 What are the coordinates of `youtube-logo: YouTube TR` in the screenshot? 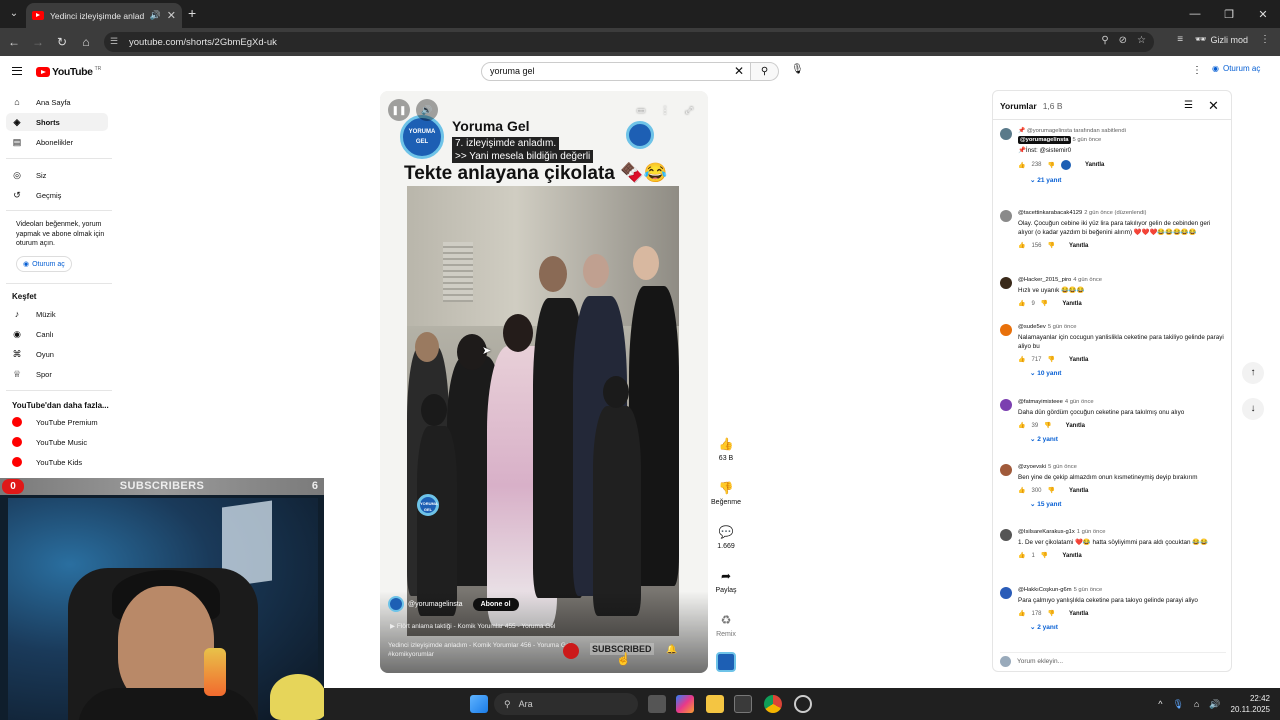 It's located at (68, 72).